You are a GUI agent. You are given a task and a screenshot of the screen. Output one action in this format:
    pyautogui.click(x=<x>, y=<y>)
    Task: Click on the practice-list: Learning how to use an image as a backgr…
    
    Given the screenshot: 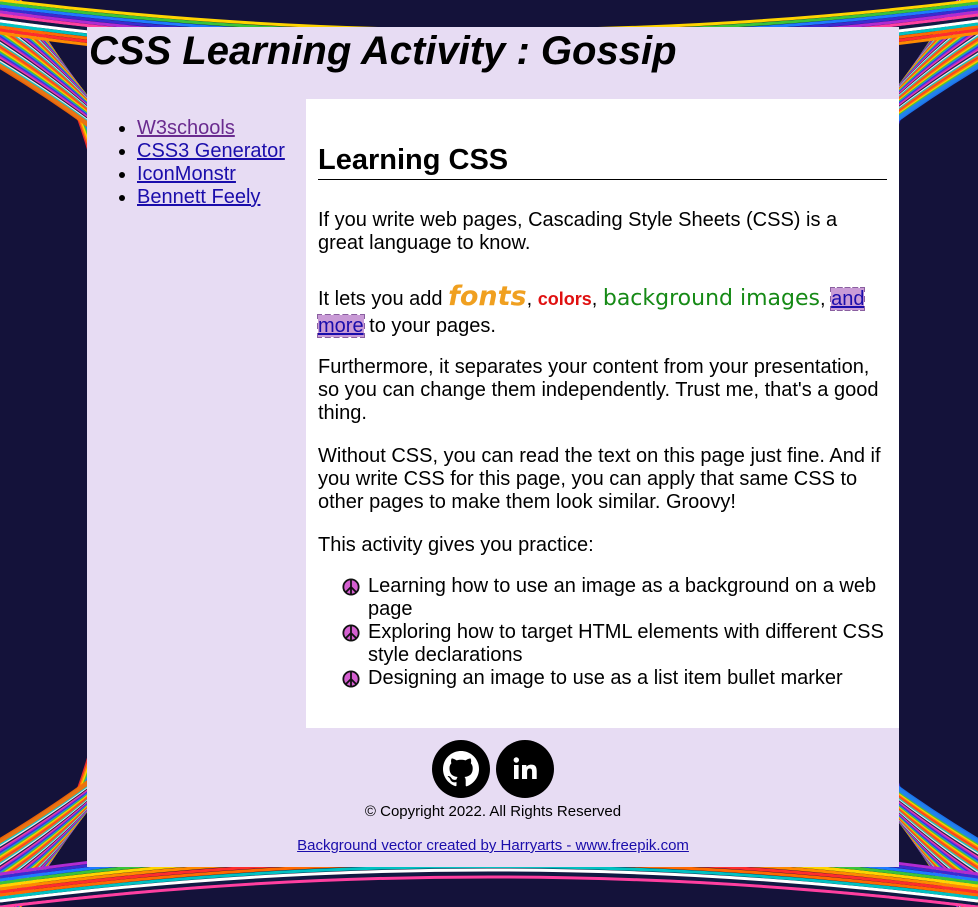 What is the action you would take?
    pyautogui.click(x=602, y=632)
    